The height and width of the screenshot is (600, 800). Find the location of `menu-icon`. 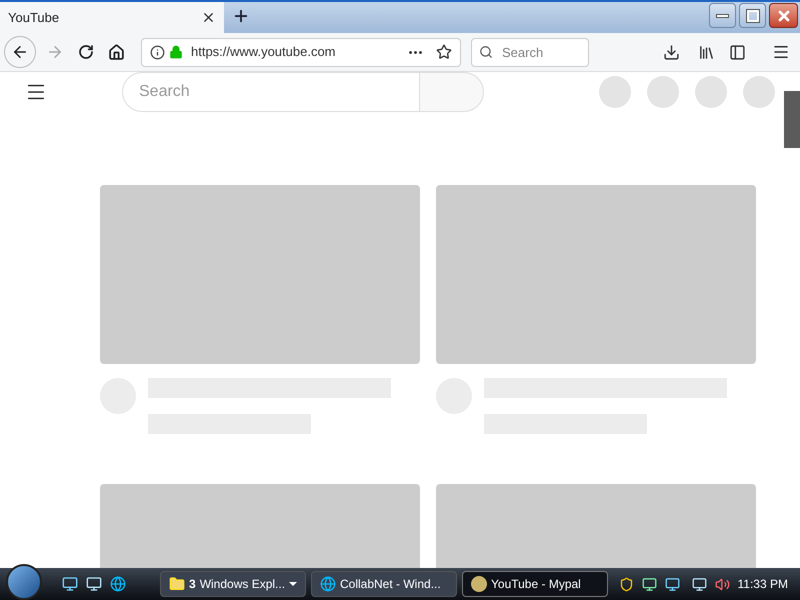

menu-icon is located at coordinates (781, 52).